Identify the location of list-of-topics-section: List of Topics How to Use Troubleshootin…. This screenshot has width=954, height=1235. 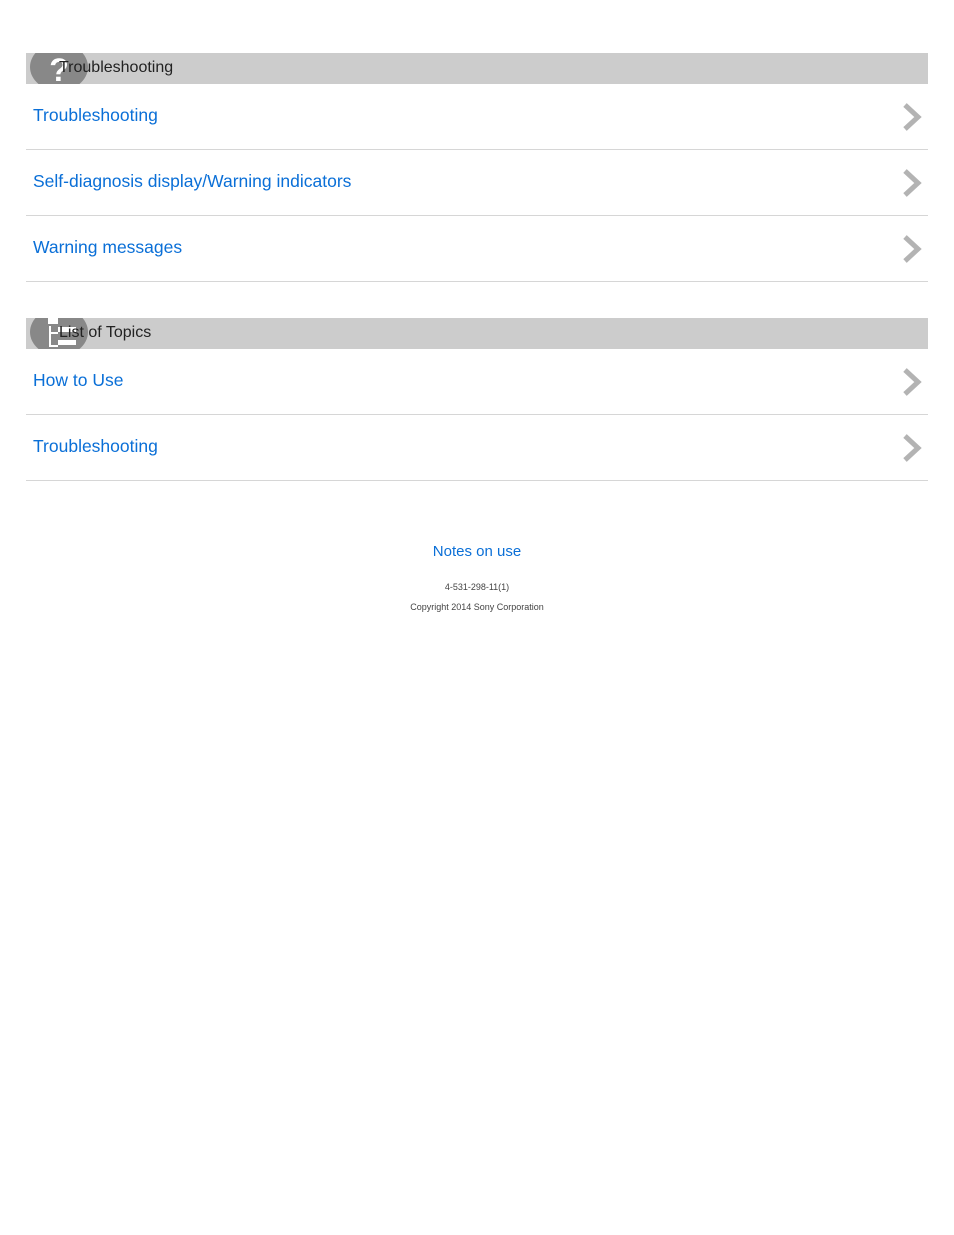
(477, 399).